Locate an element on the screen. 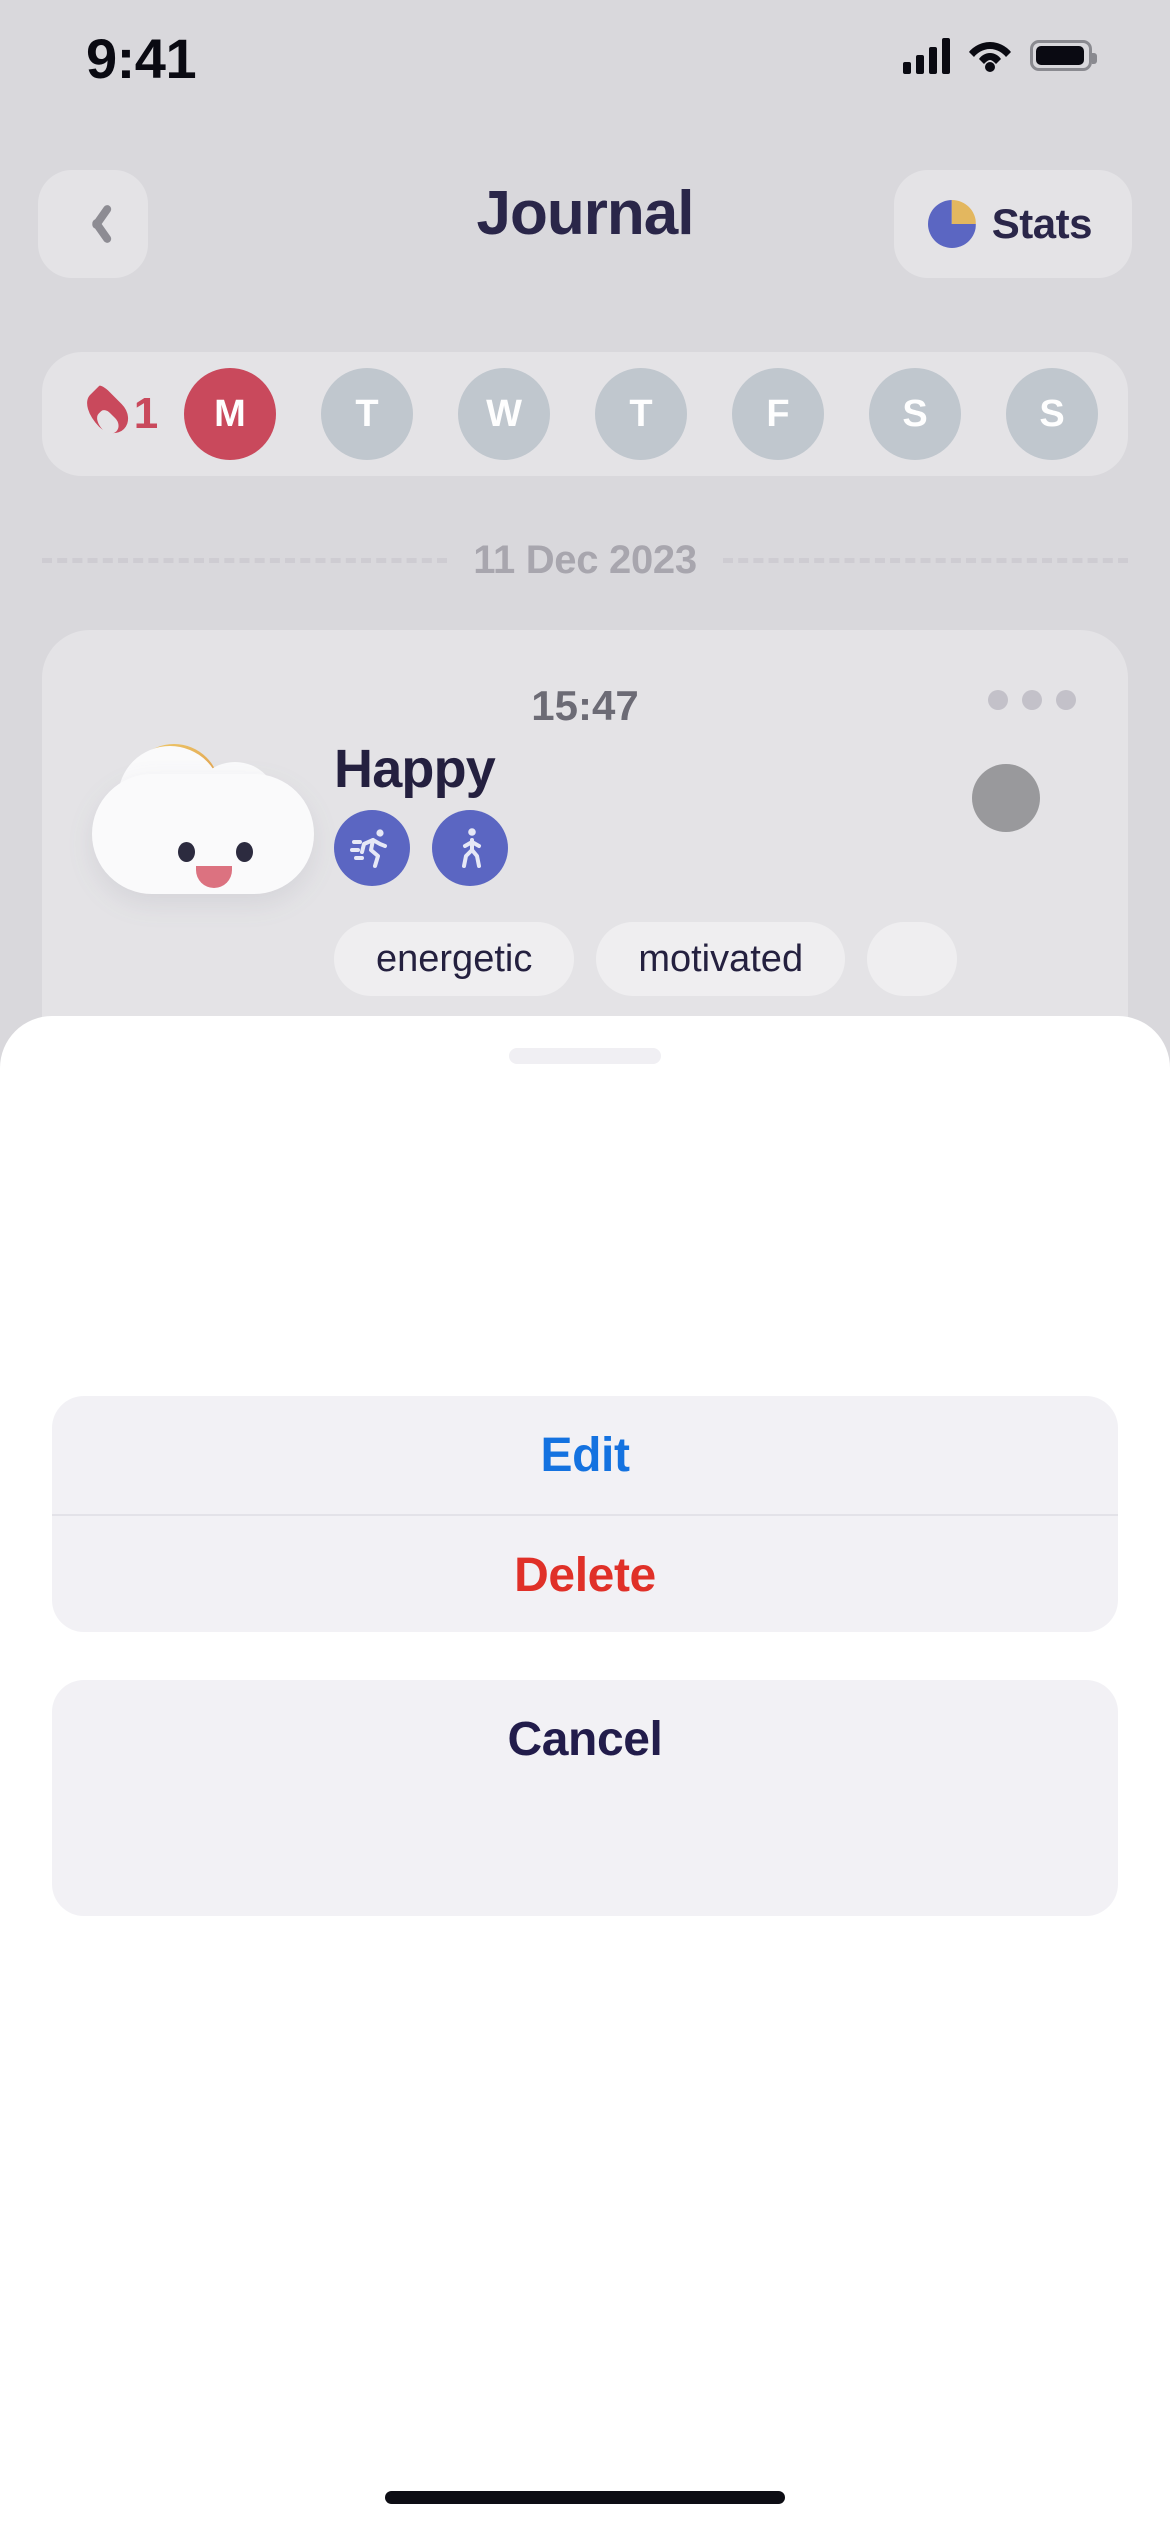 This screenshot has height=2532, width=1170. home-indicator is located at coordinates (585, 2497).